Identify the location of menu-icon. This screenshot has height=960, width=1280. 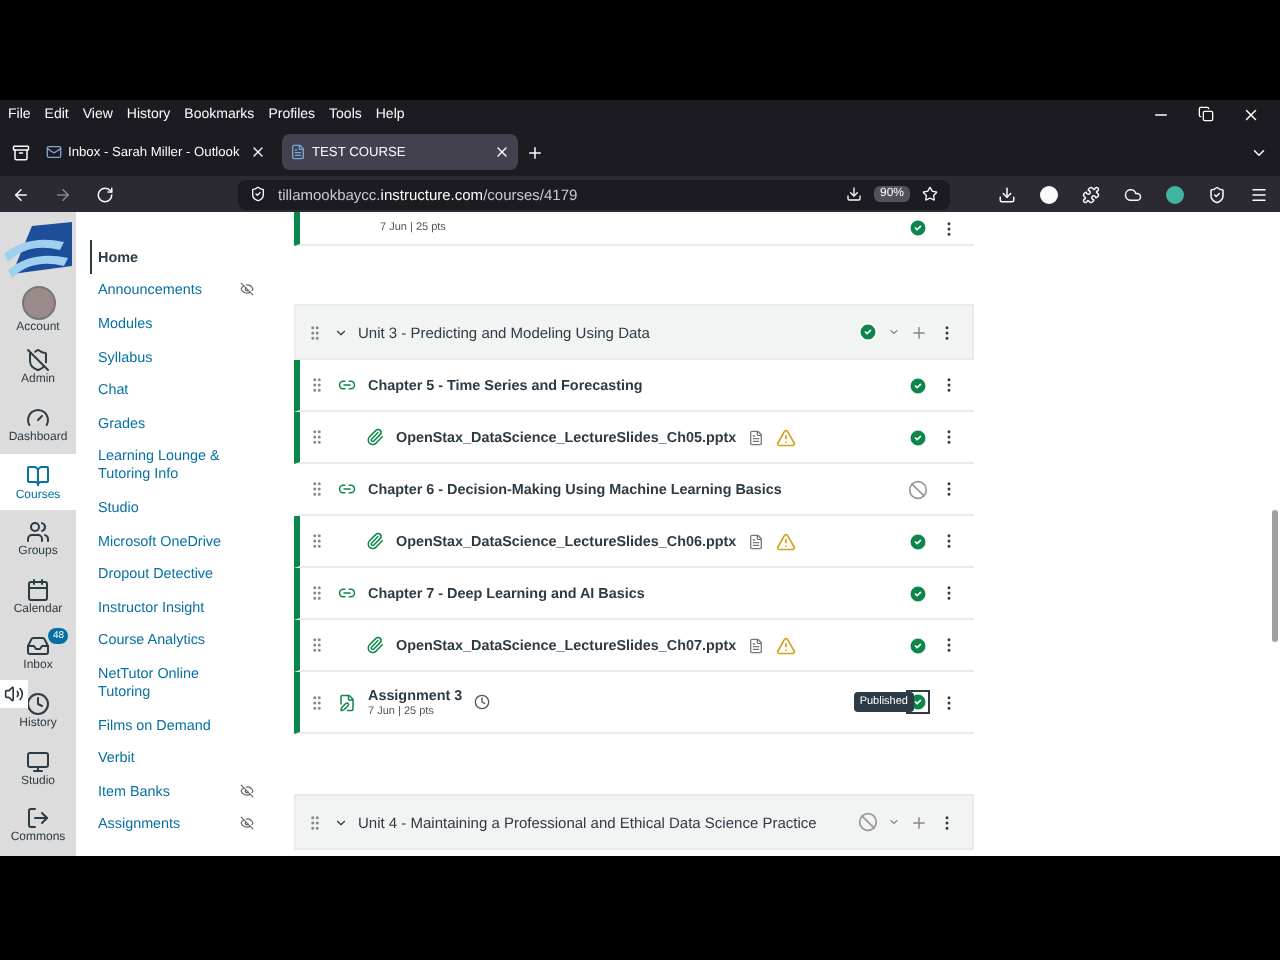
(1259, 194).